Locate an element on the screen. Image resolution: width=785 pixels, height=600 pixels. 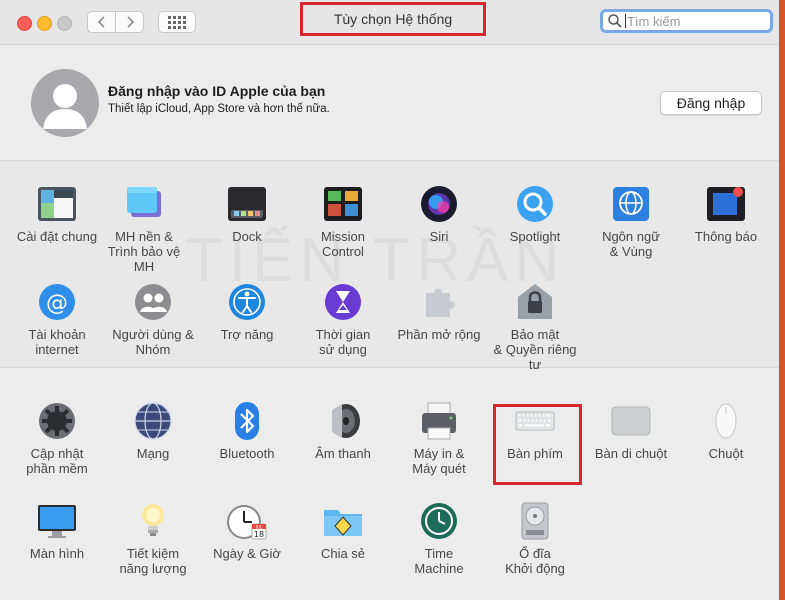
item-label: Time Machine is located at coordinates (439, 561).